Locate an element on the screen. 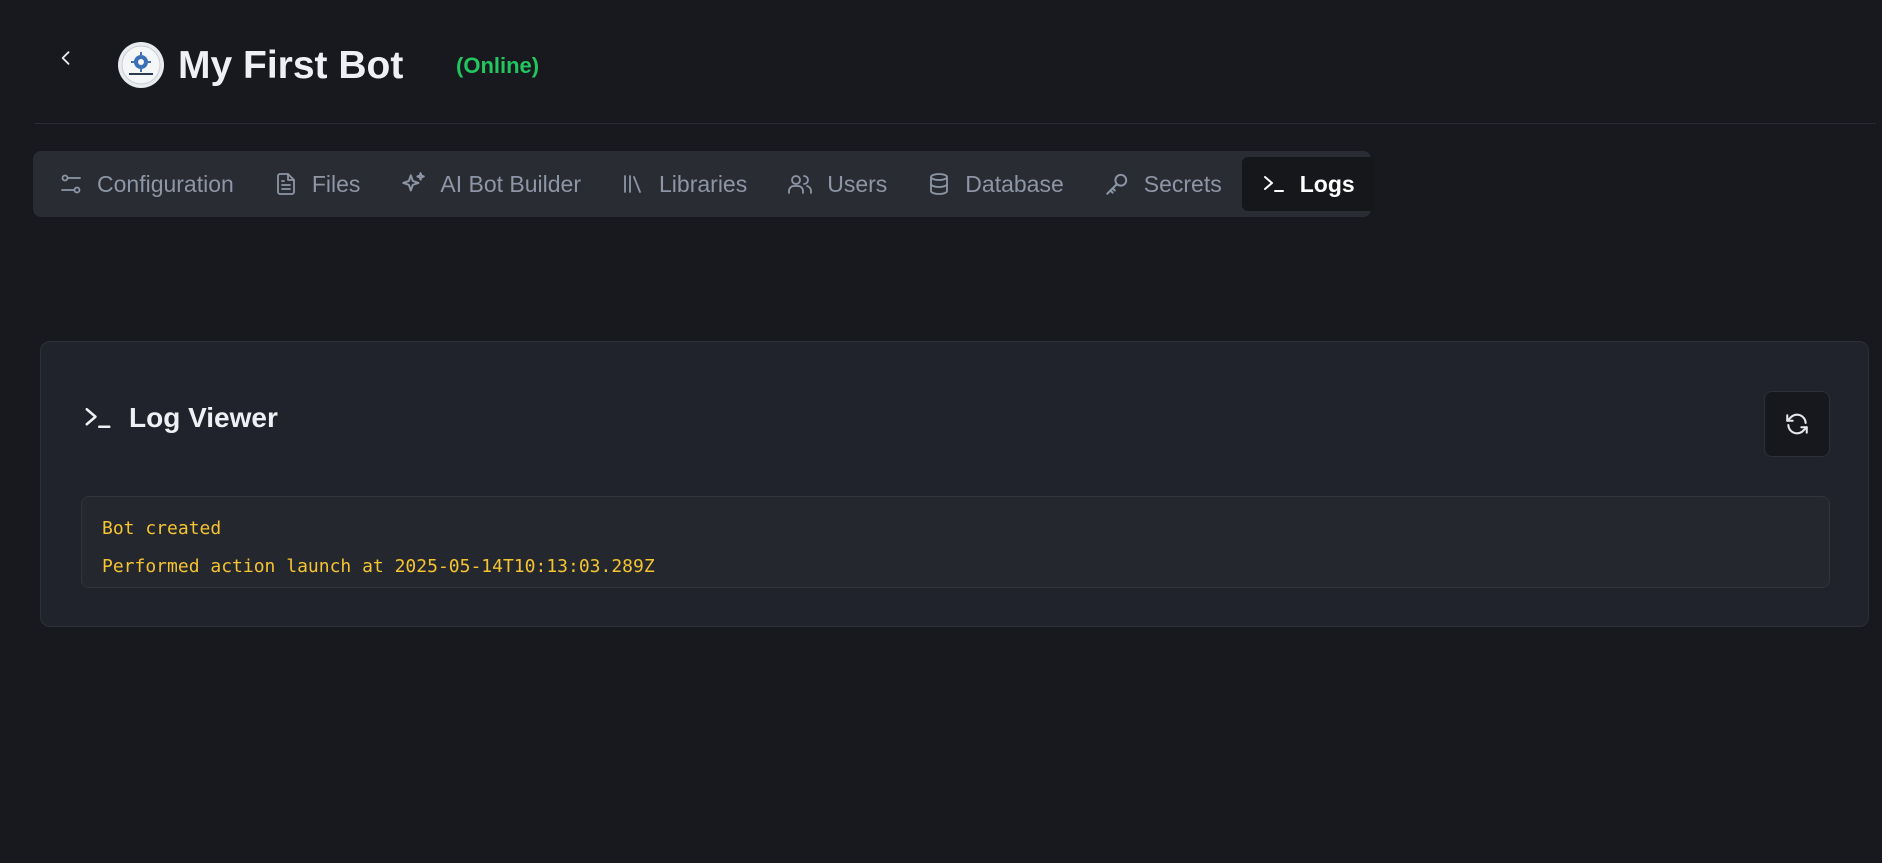 This screenshot has width=1882, height=863. back-button is located at coordinates (66, 58).